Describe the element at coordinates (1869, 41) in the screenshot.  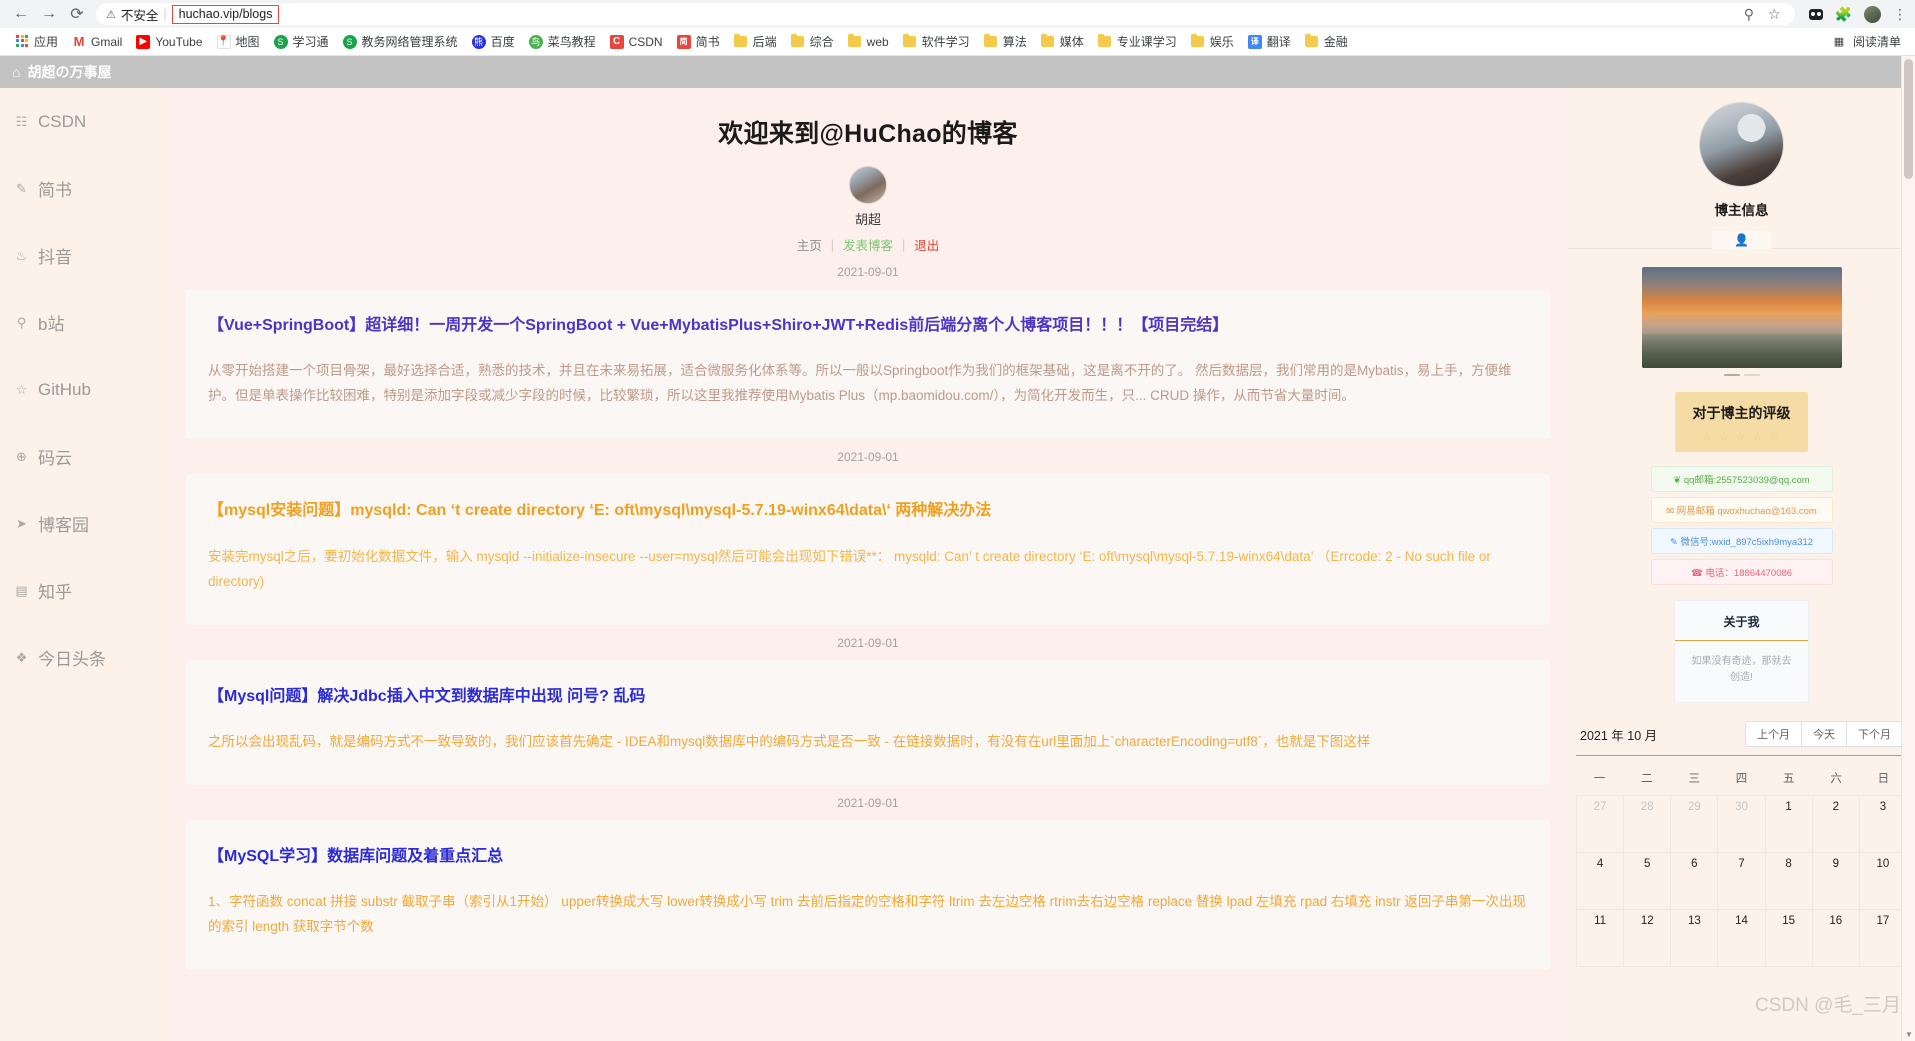
I see `reading-list-button: ▦ 阅读清单` at that location.